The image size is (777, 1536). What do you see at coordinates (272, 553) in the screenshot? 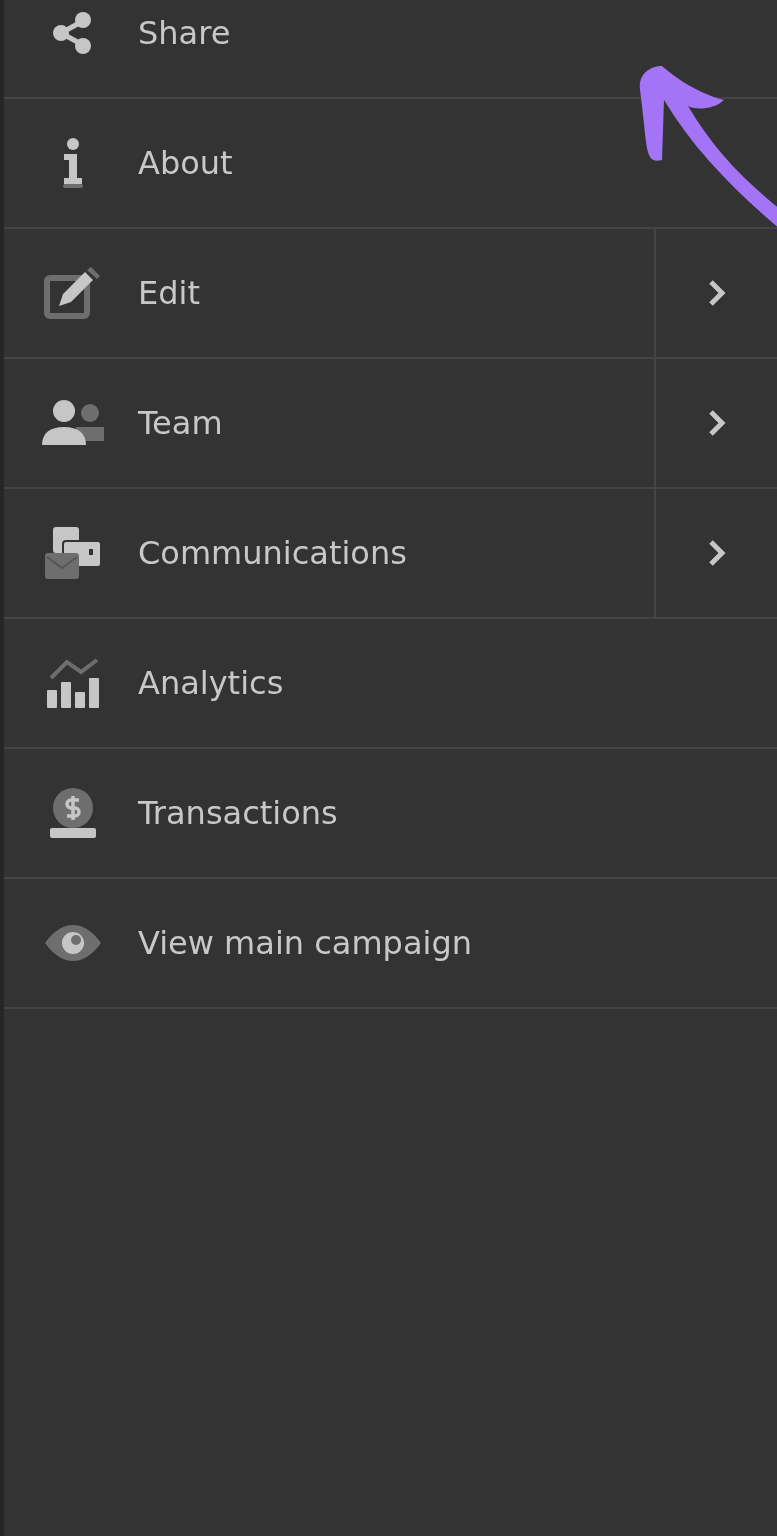
I see `menu-item-label: Communications` at bounding box center [272, 553].